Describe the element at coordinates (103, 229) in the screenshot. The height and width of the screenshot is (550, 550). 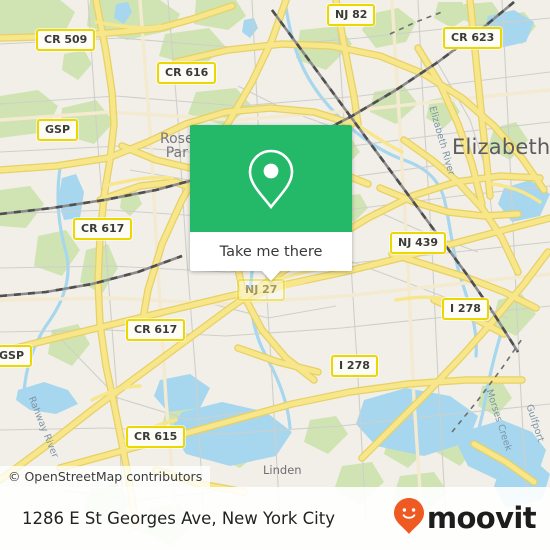
I see `road-shield-cr-617-upper: CR 617` at that location.